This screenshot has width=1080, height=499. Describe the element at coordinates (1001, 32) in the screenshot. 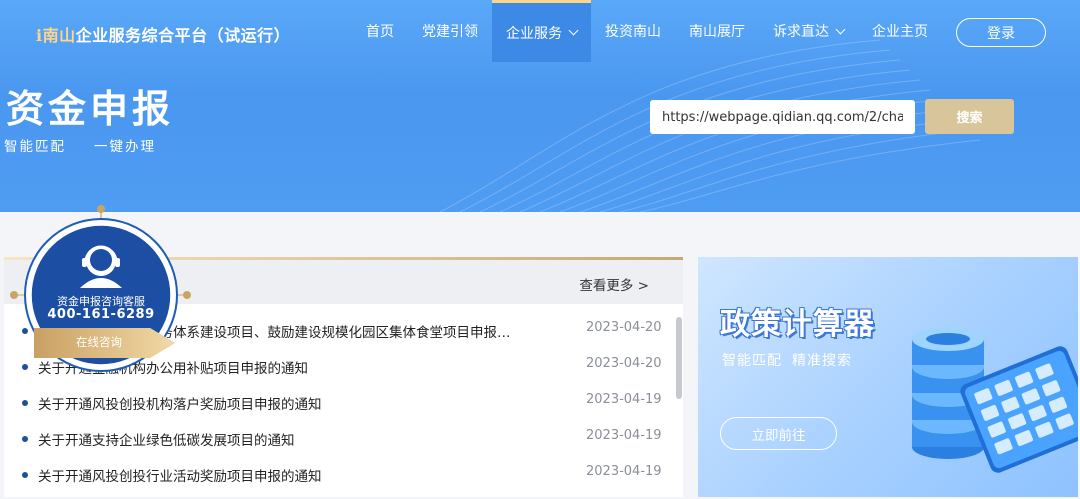

I see `login-button: 登录` at that location.